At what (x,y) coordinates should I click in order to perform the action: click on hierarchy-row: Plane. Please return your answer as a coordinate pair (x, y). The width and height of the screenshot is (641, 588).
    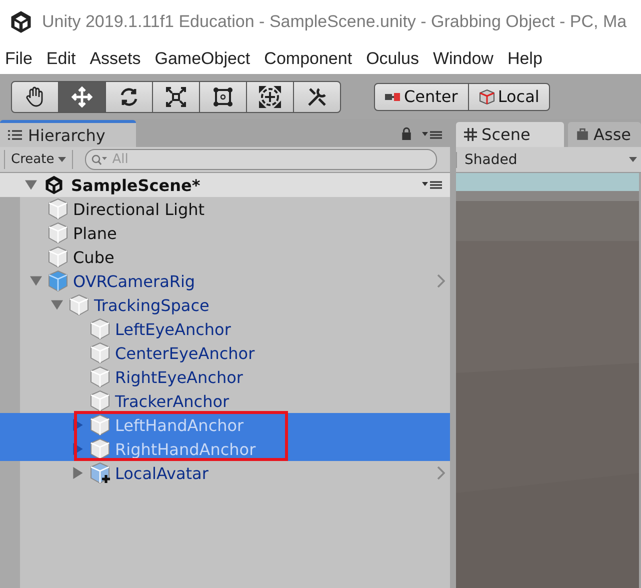
    Looking at the image, I should click on (225, 233).